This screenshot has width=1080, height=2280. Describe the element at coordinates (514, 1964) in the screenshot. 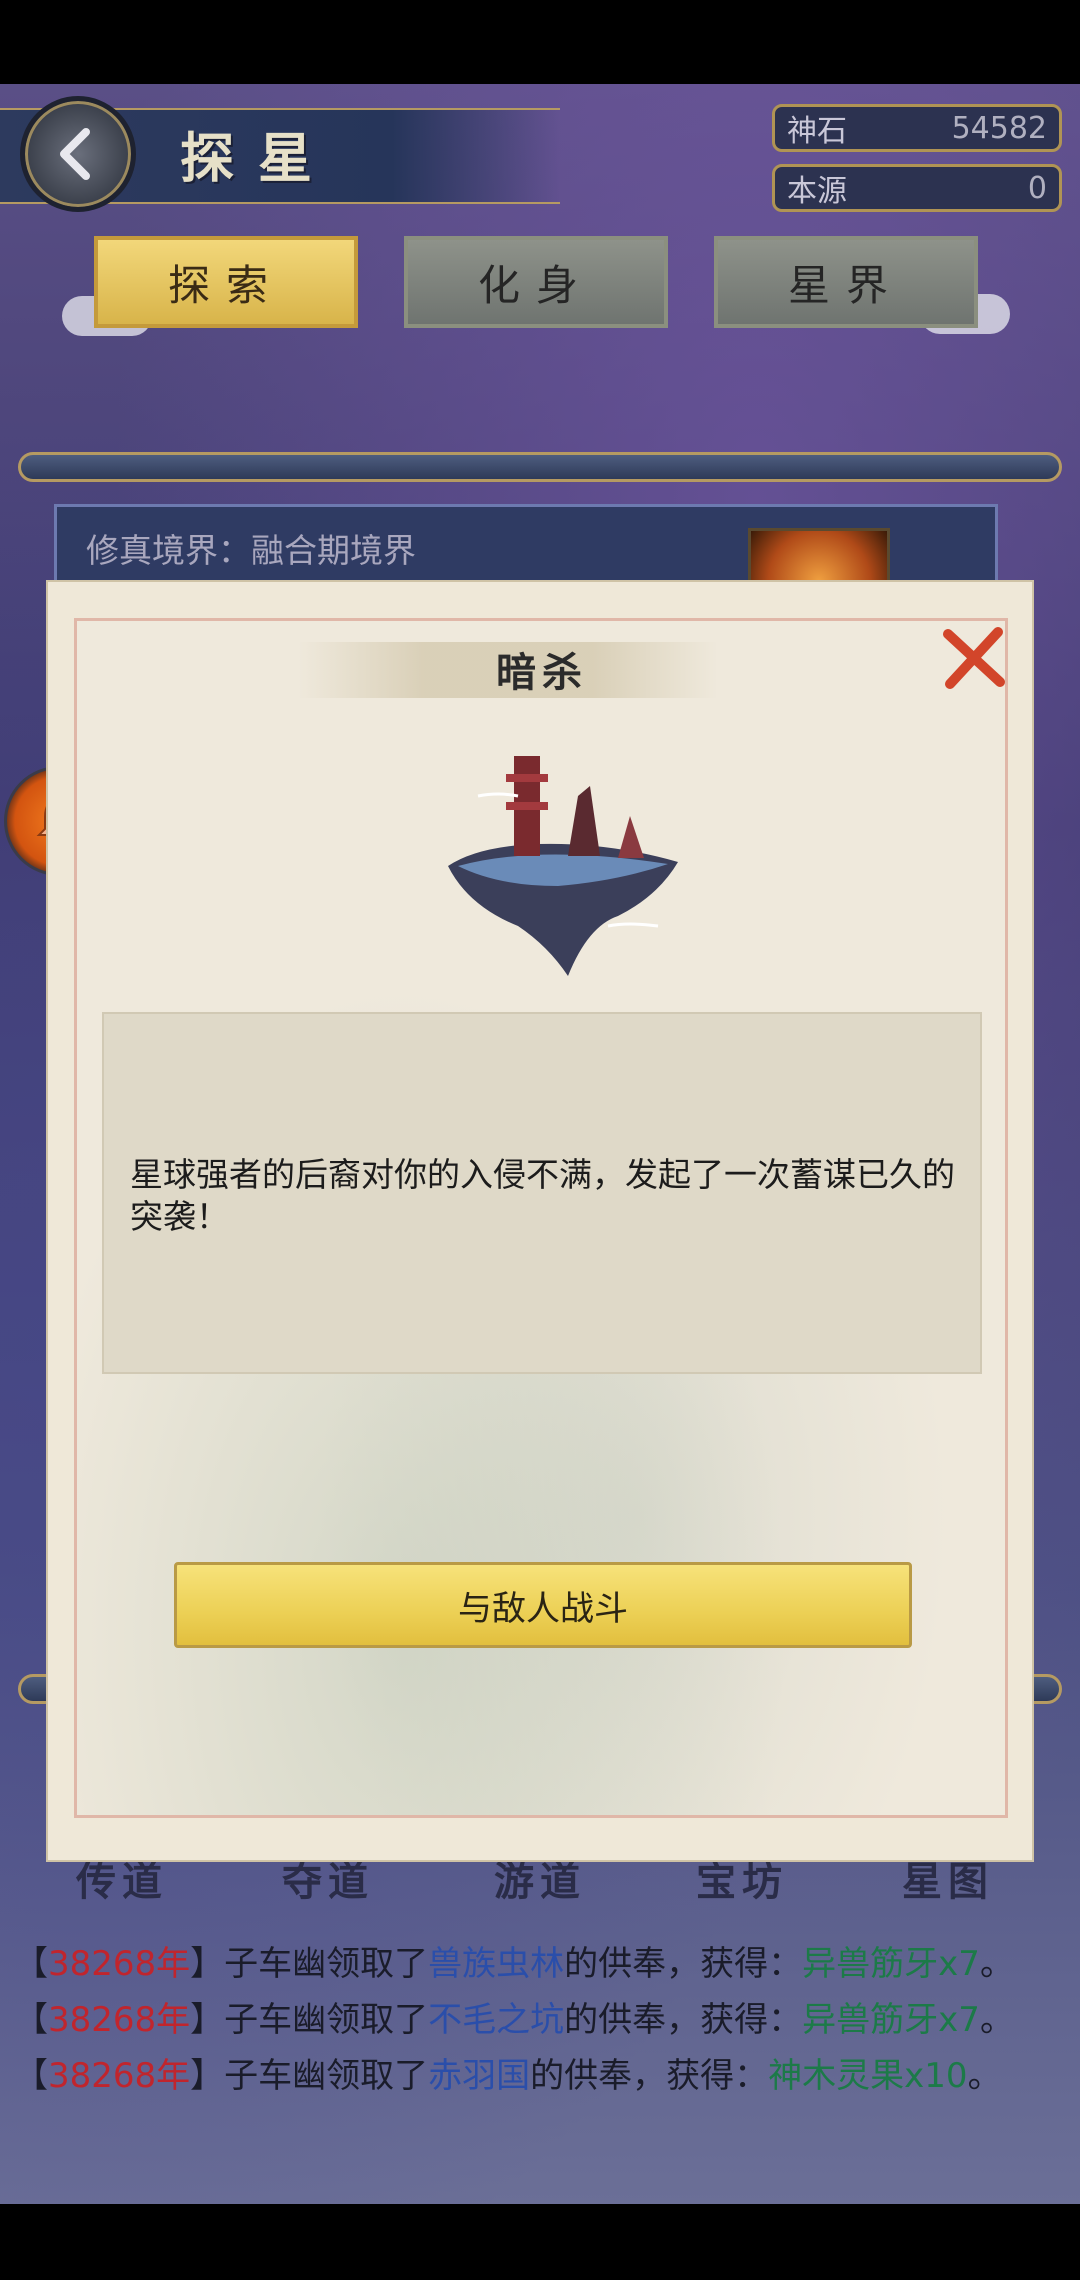

I see `log-entry: 【38268年】子车幽领取了兽族虫林的供奉，获得：异兽筋牙x7。` at that location.